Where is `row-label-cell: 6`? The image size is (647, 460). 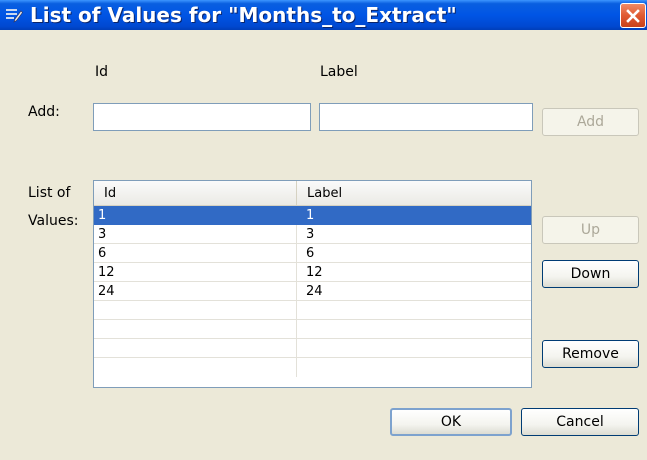 row-label-cell: 6 is located at coordinates (414, 253).